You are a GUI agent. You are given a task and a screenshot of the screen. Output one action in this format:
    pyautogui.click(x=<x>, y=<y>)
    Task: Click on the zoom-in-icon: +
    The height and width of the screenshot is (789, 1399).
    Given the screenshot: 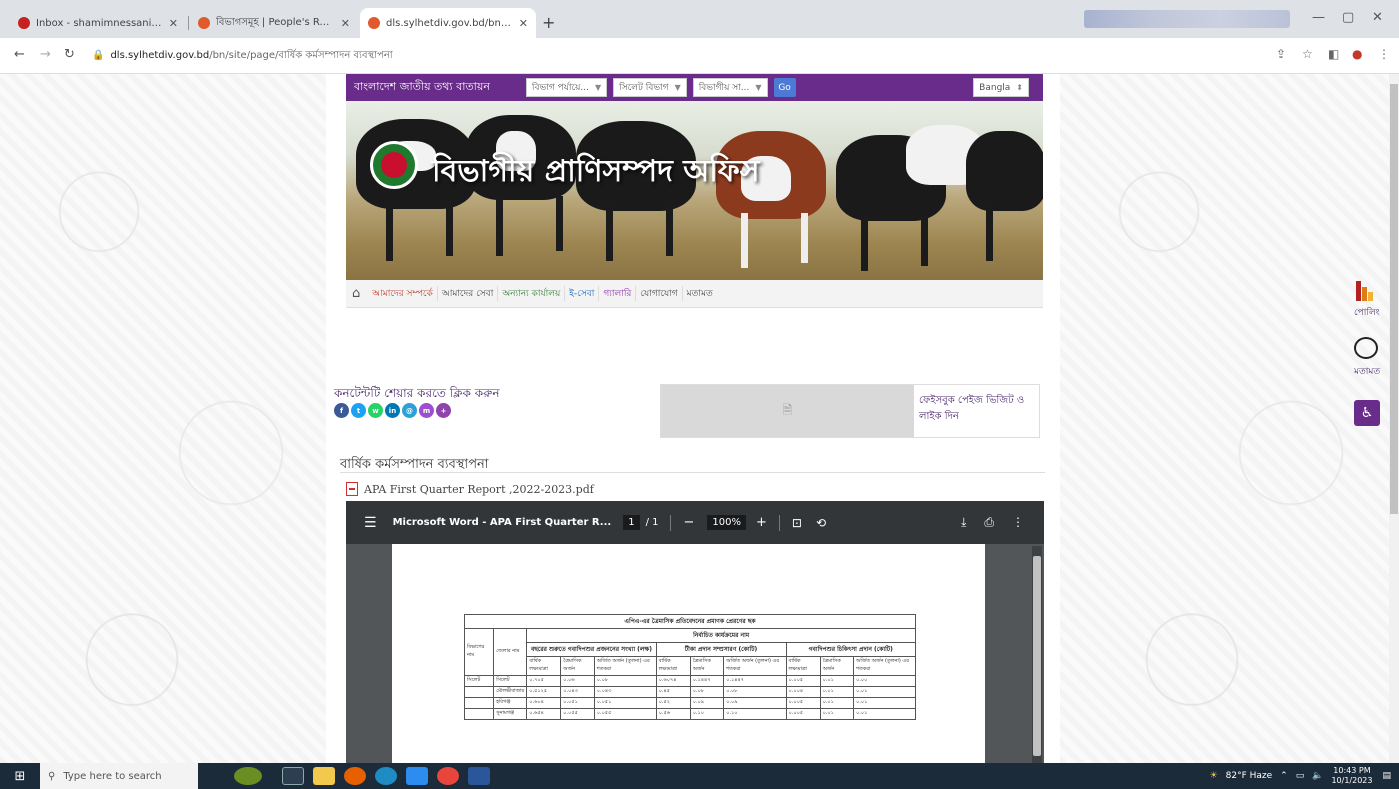 What is the action you would take?
    pyautogui.click(x=761, y=522)
    